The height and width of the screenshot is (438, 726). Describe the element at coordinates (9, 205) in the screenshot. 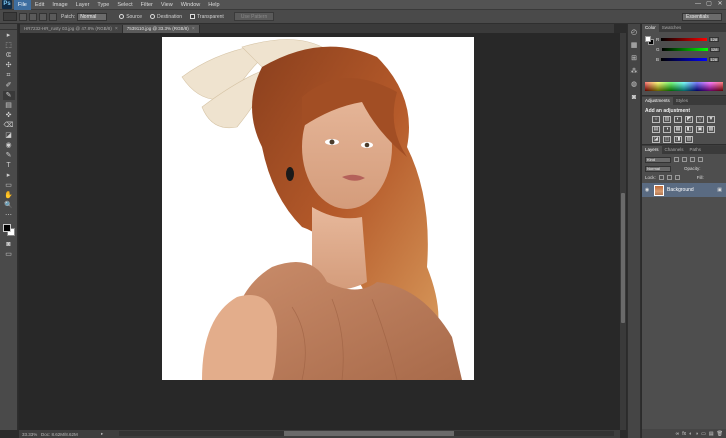

I see `zoom-tool-icon: 🔍` at that location.